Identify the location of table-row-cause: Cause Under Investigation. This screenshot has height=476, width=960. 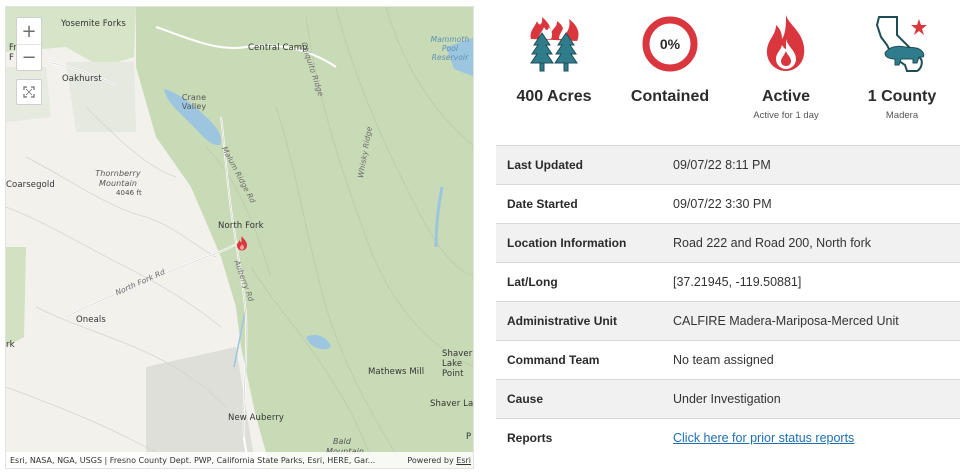
(728, 398).